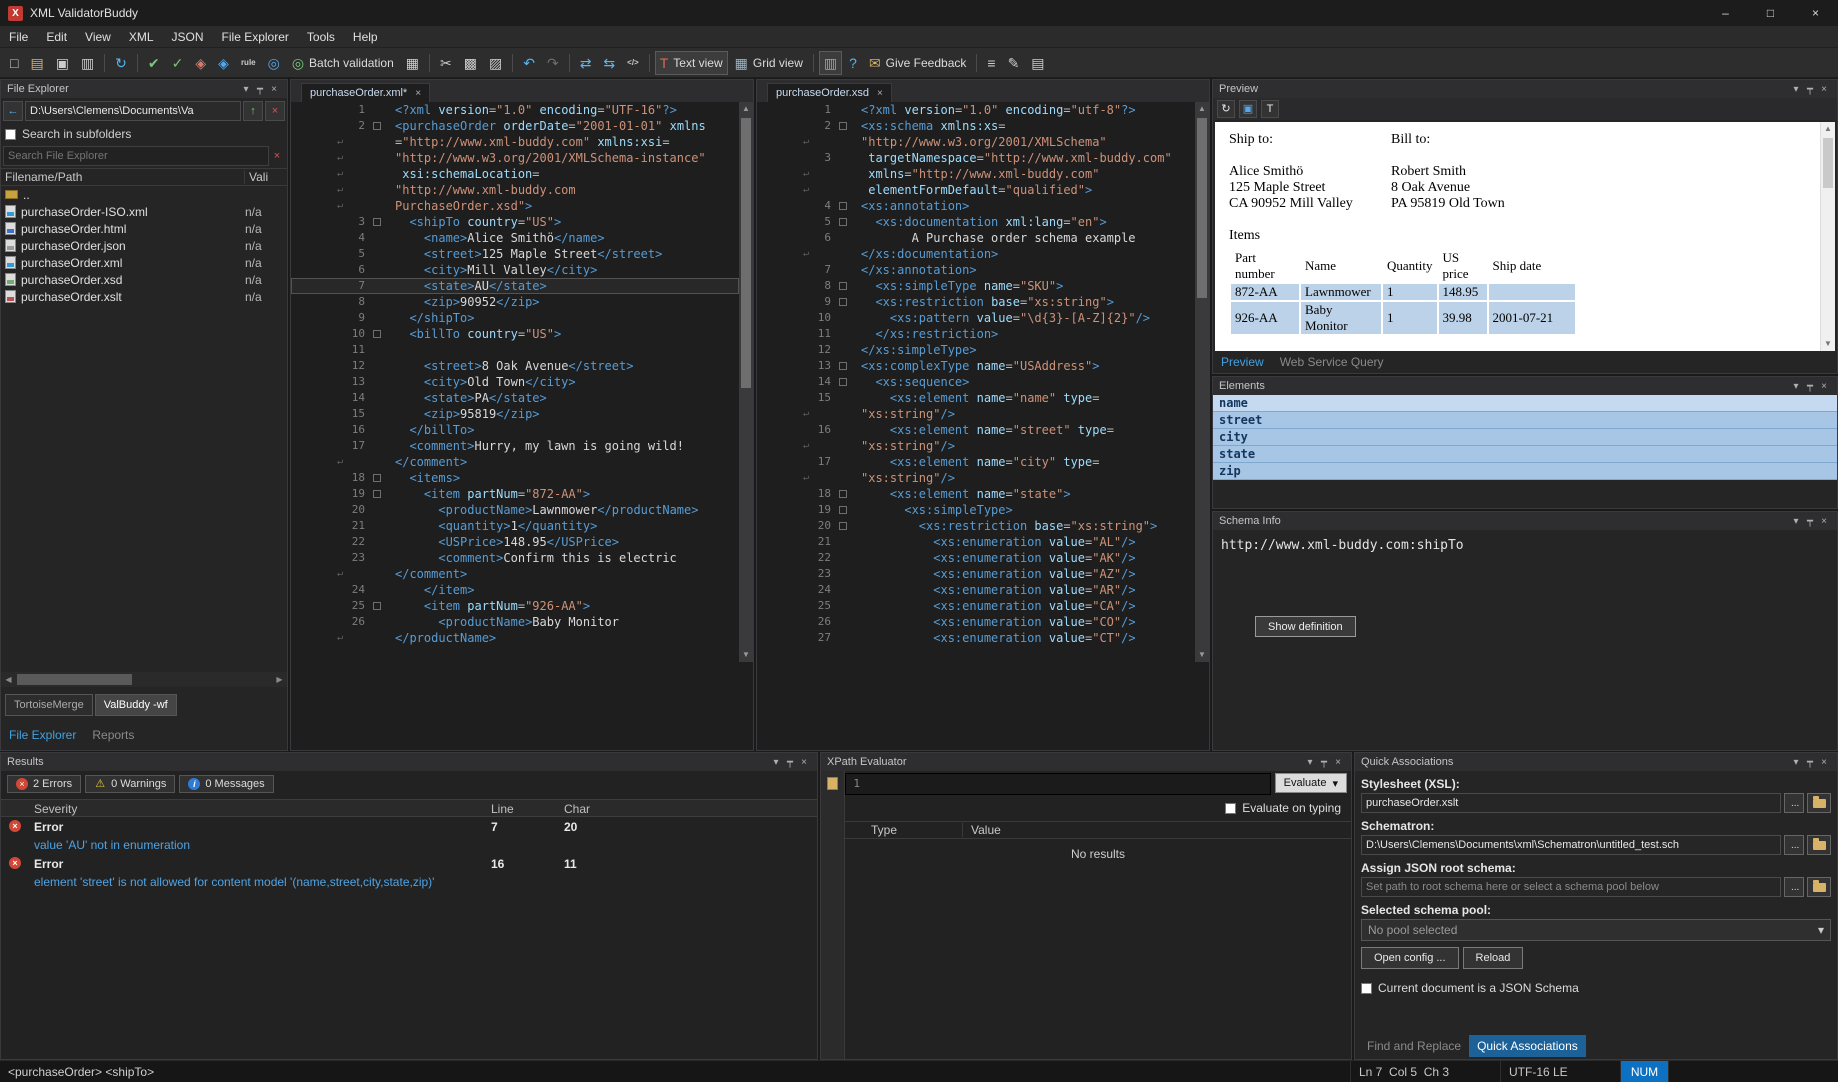 Image resolution: width=1838 pixels, height=1082 pixels. I want to click on tab-quick-associations: Quick Associations, so click(1527, 1046).